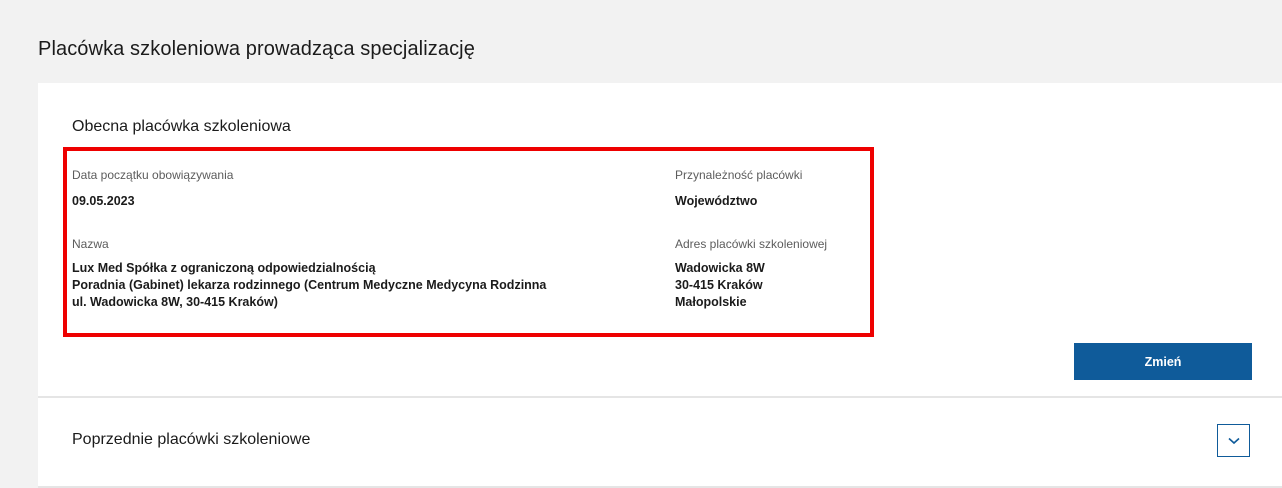 The width and height of the screenshot is (1282, 488). I want to click on chevron-down-icon, so click(1233, 441).